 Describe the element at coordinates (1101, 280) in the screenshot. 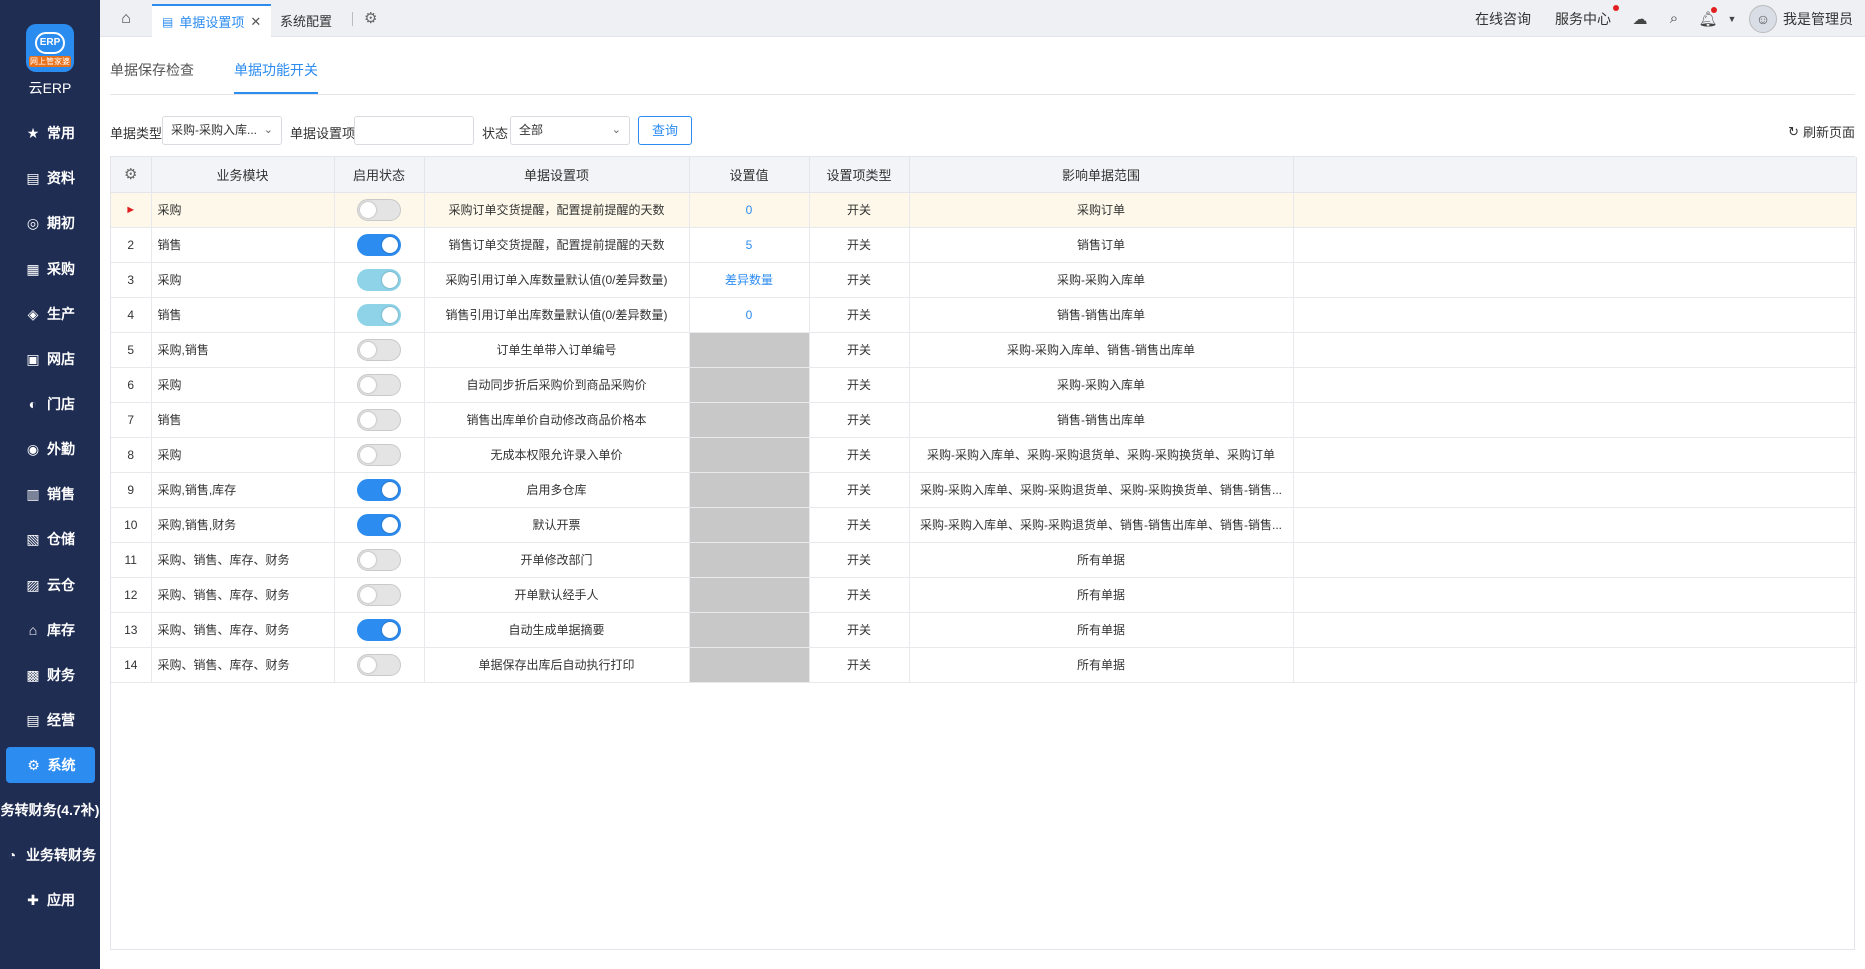

I see `scope-cell: 采购-采购入库单` at that location.